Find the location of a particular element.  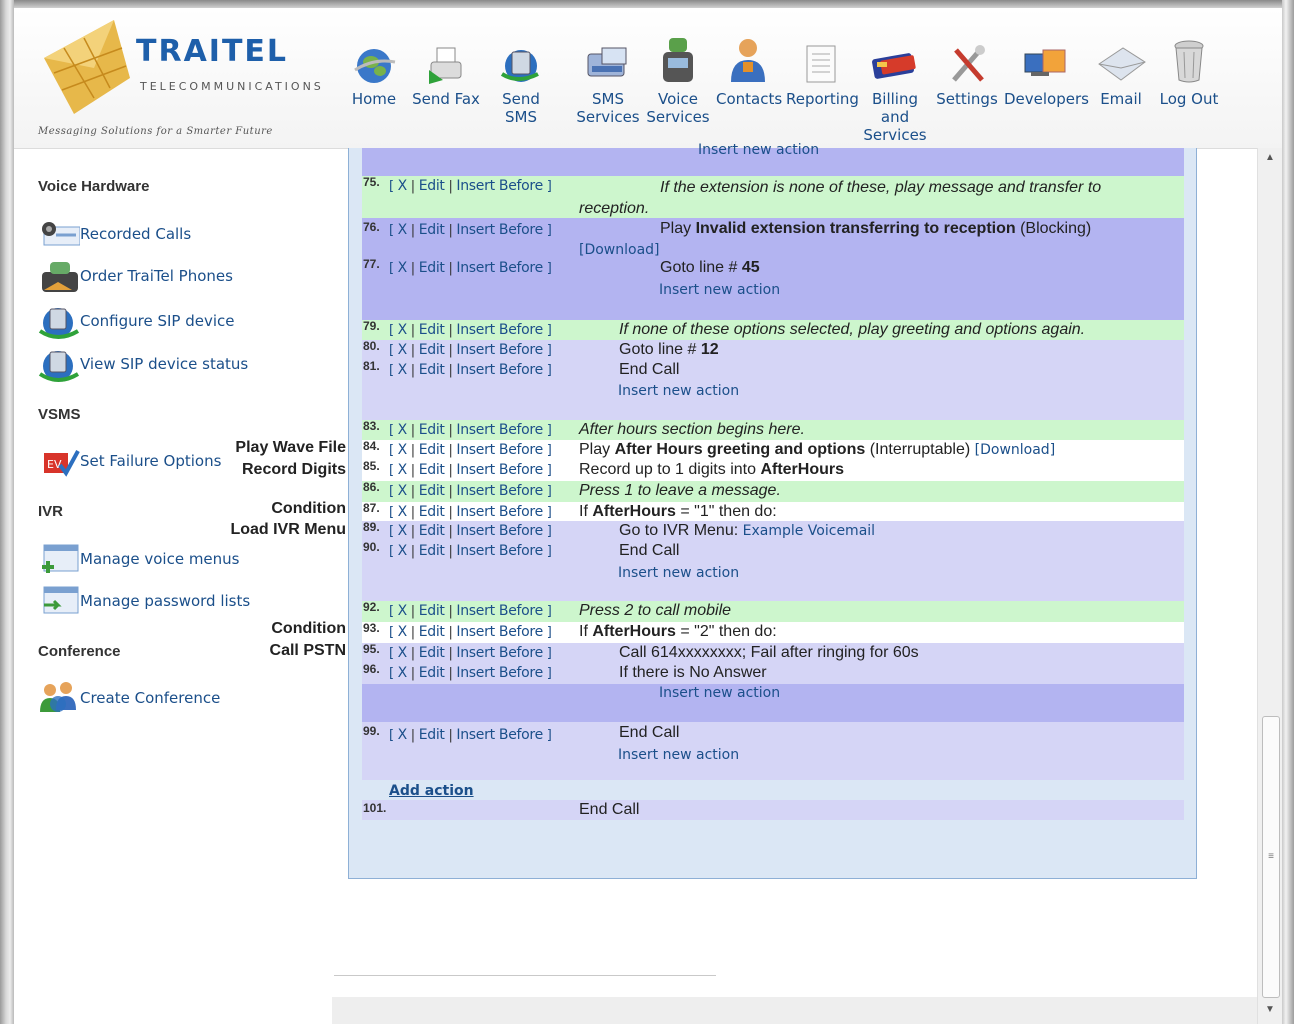

nav-reporting: Reporting is located at coordinates (822, 74).